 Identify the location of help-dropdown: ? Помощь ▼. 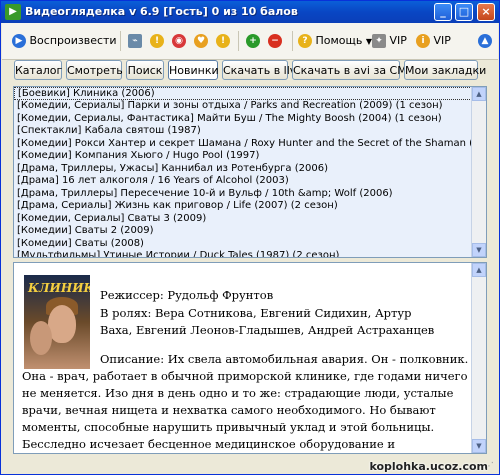
(335, 41).